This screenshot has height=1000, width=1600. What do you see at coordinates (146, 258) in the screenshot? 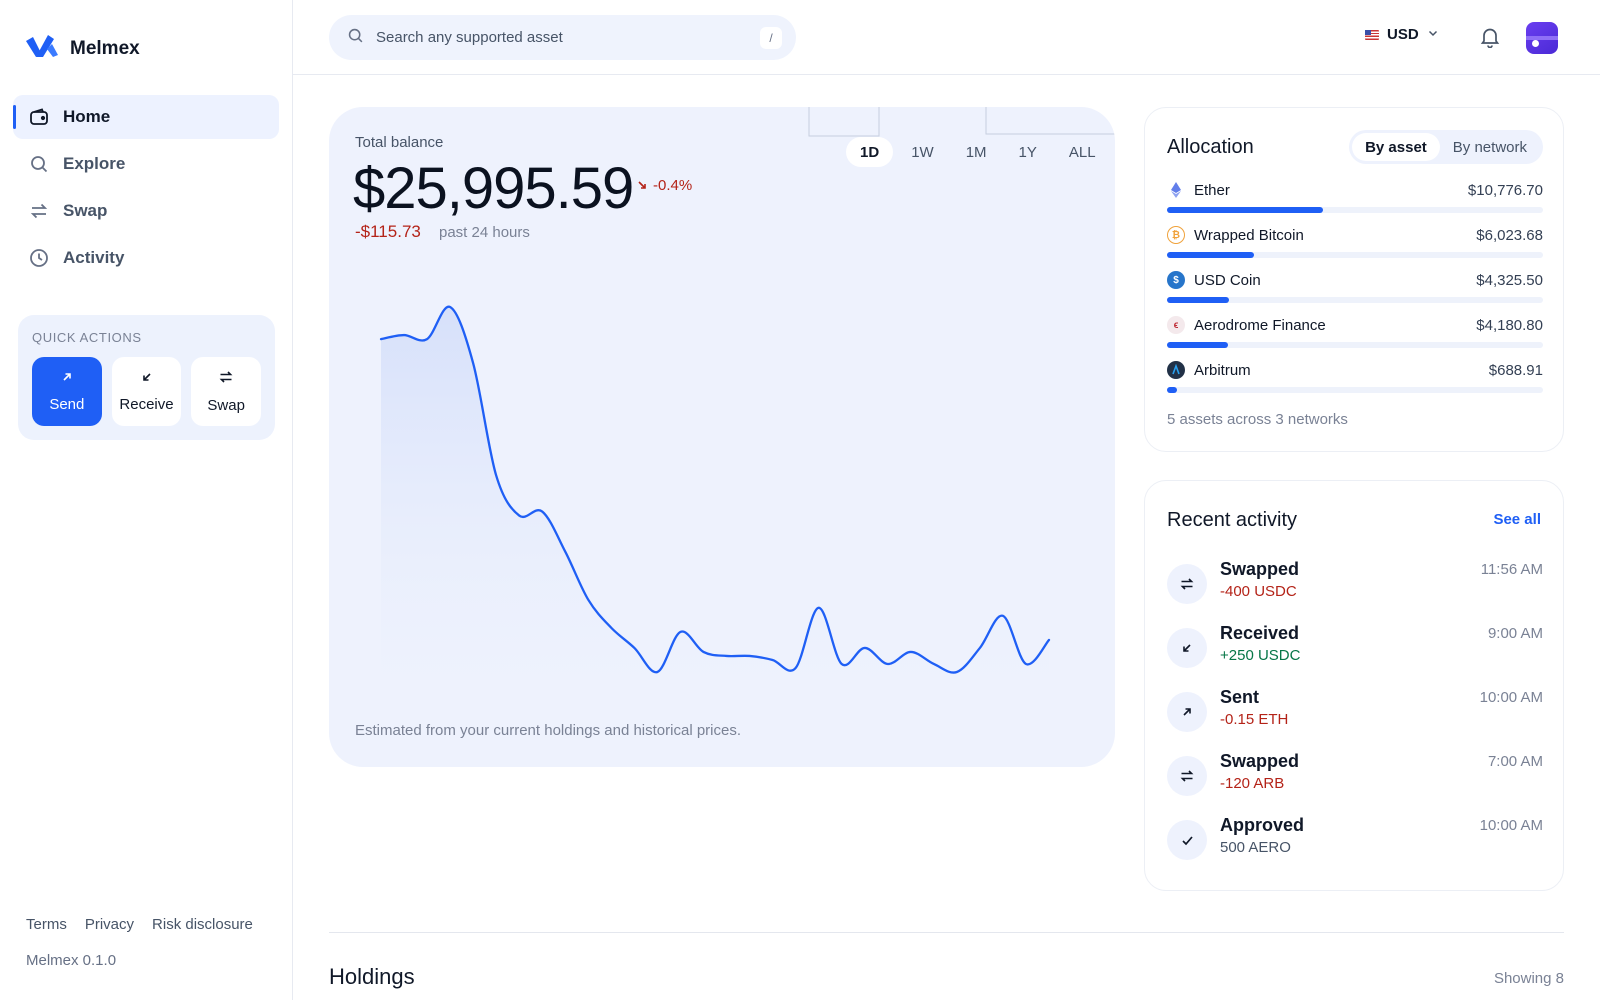
I see `nav-item-activity: Activity` at bounding box center [146, 258].